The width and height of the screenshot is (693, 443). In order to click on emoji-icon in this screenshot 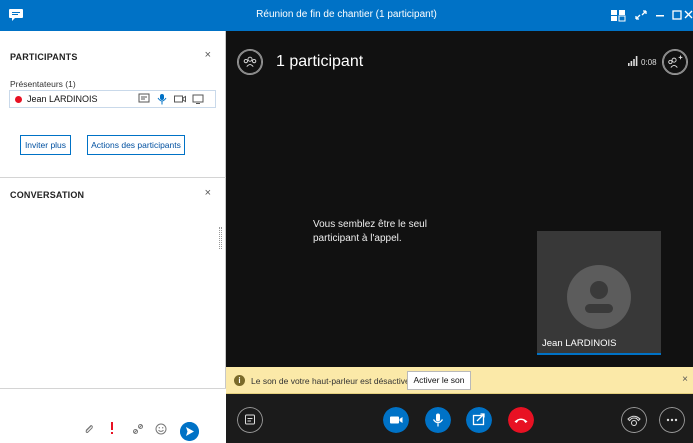, I will do `click(161, 429)`.